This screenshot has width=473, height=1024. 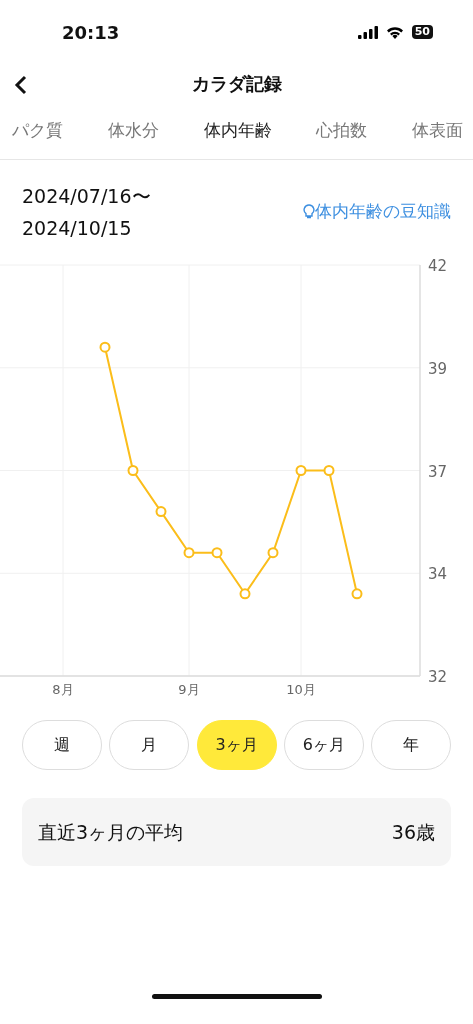 I want to click on tips-link: 体内年齢の豆知識, so click(x=377, y=212).